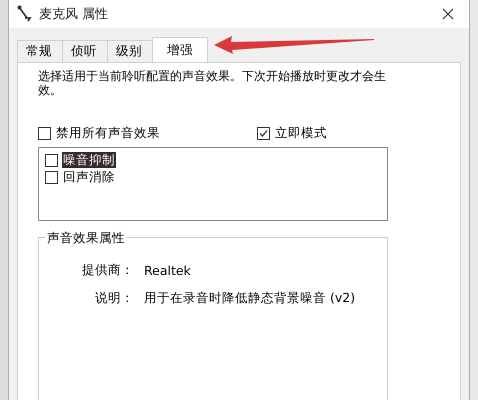 This screenshot has height=400, width=478. I want to click on tab: 常规, so click(40, 51).